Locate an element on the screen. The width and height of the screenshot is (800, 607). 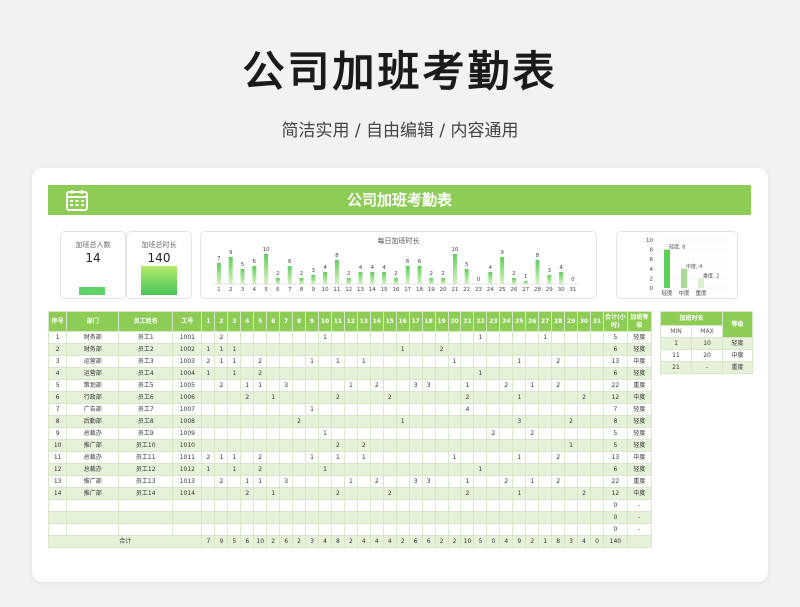
cell-name: 员工14 is located at coordinates (146, 493).